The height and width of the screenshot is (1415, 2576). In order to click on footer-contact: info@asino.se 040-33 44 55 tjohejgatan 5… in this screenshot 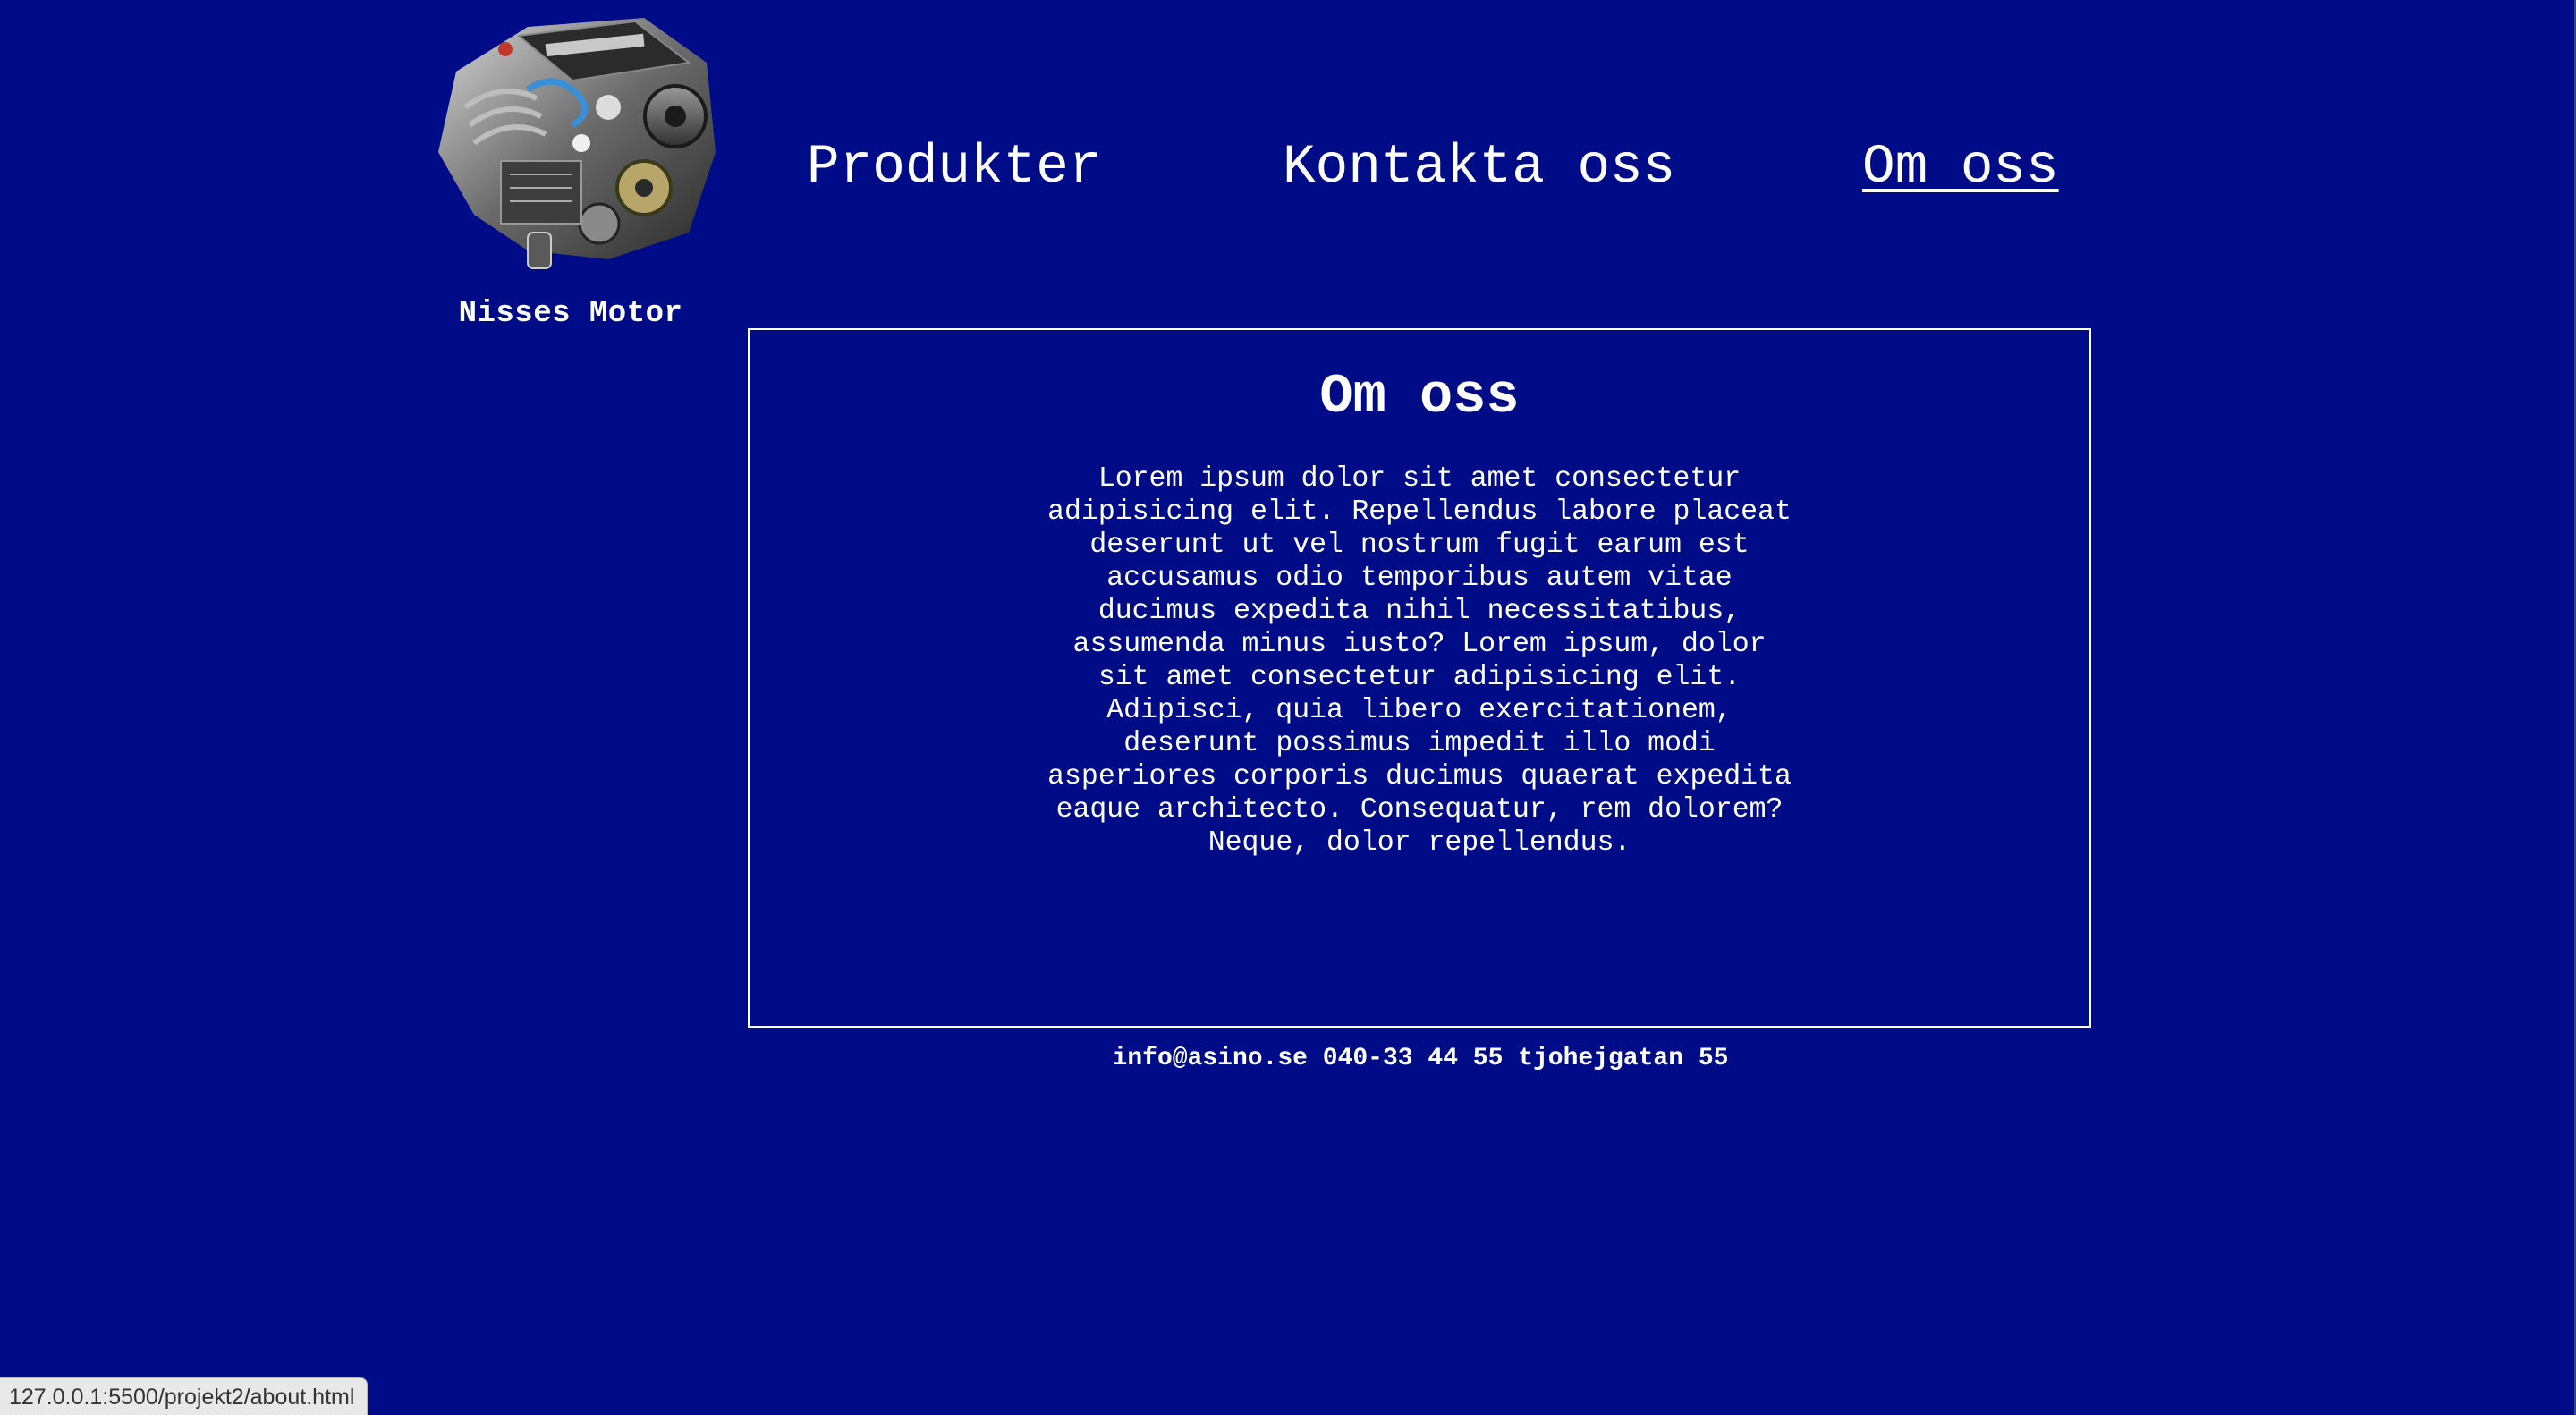, I will do `click(1420, 1059)`.